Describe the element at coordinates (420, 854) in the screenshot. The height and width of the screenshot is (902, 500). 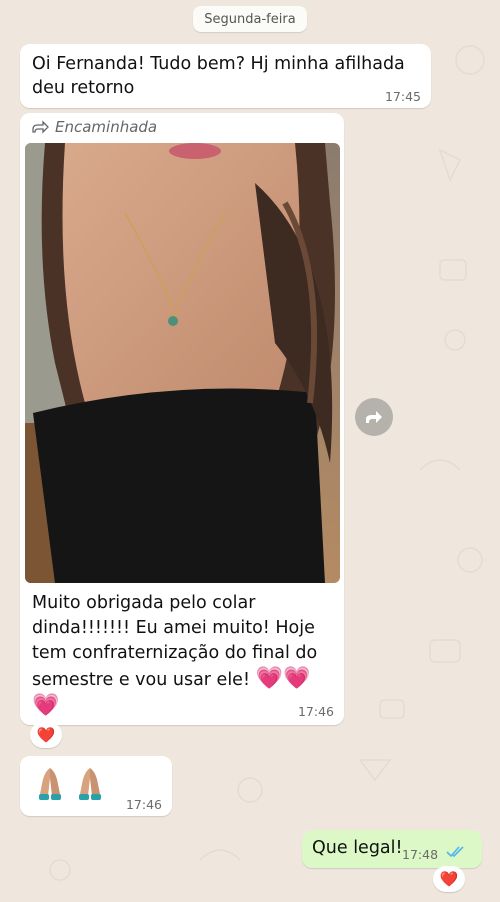
I see `message-time: 17:48` at that location.